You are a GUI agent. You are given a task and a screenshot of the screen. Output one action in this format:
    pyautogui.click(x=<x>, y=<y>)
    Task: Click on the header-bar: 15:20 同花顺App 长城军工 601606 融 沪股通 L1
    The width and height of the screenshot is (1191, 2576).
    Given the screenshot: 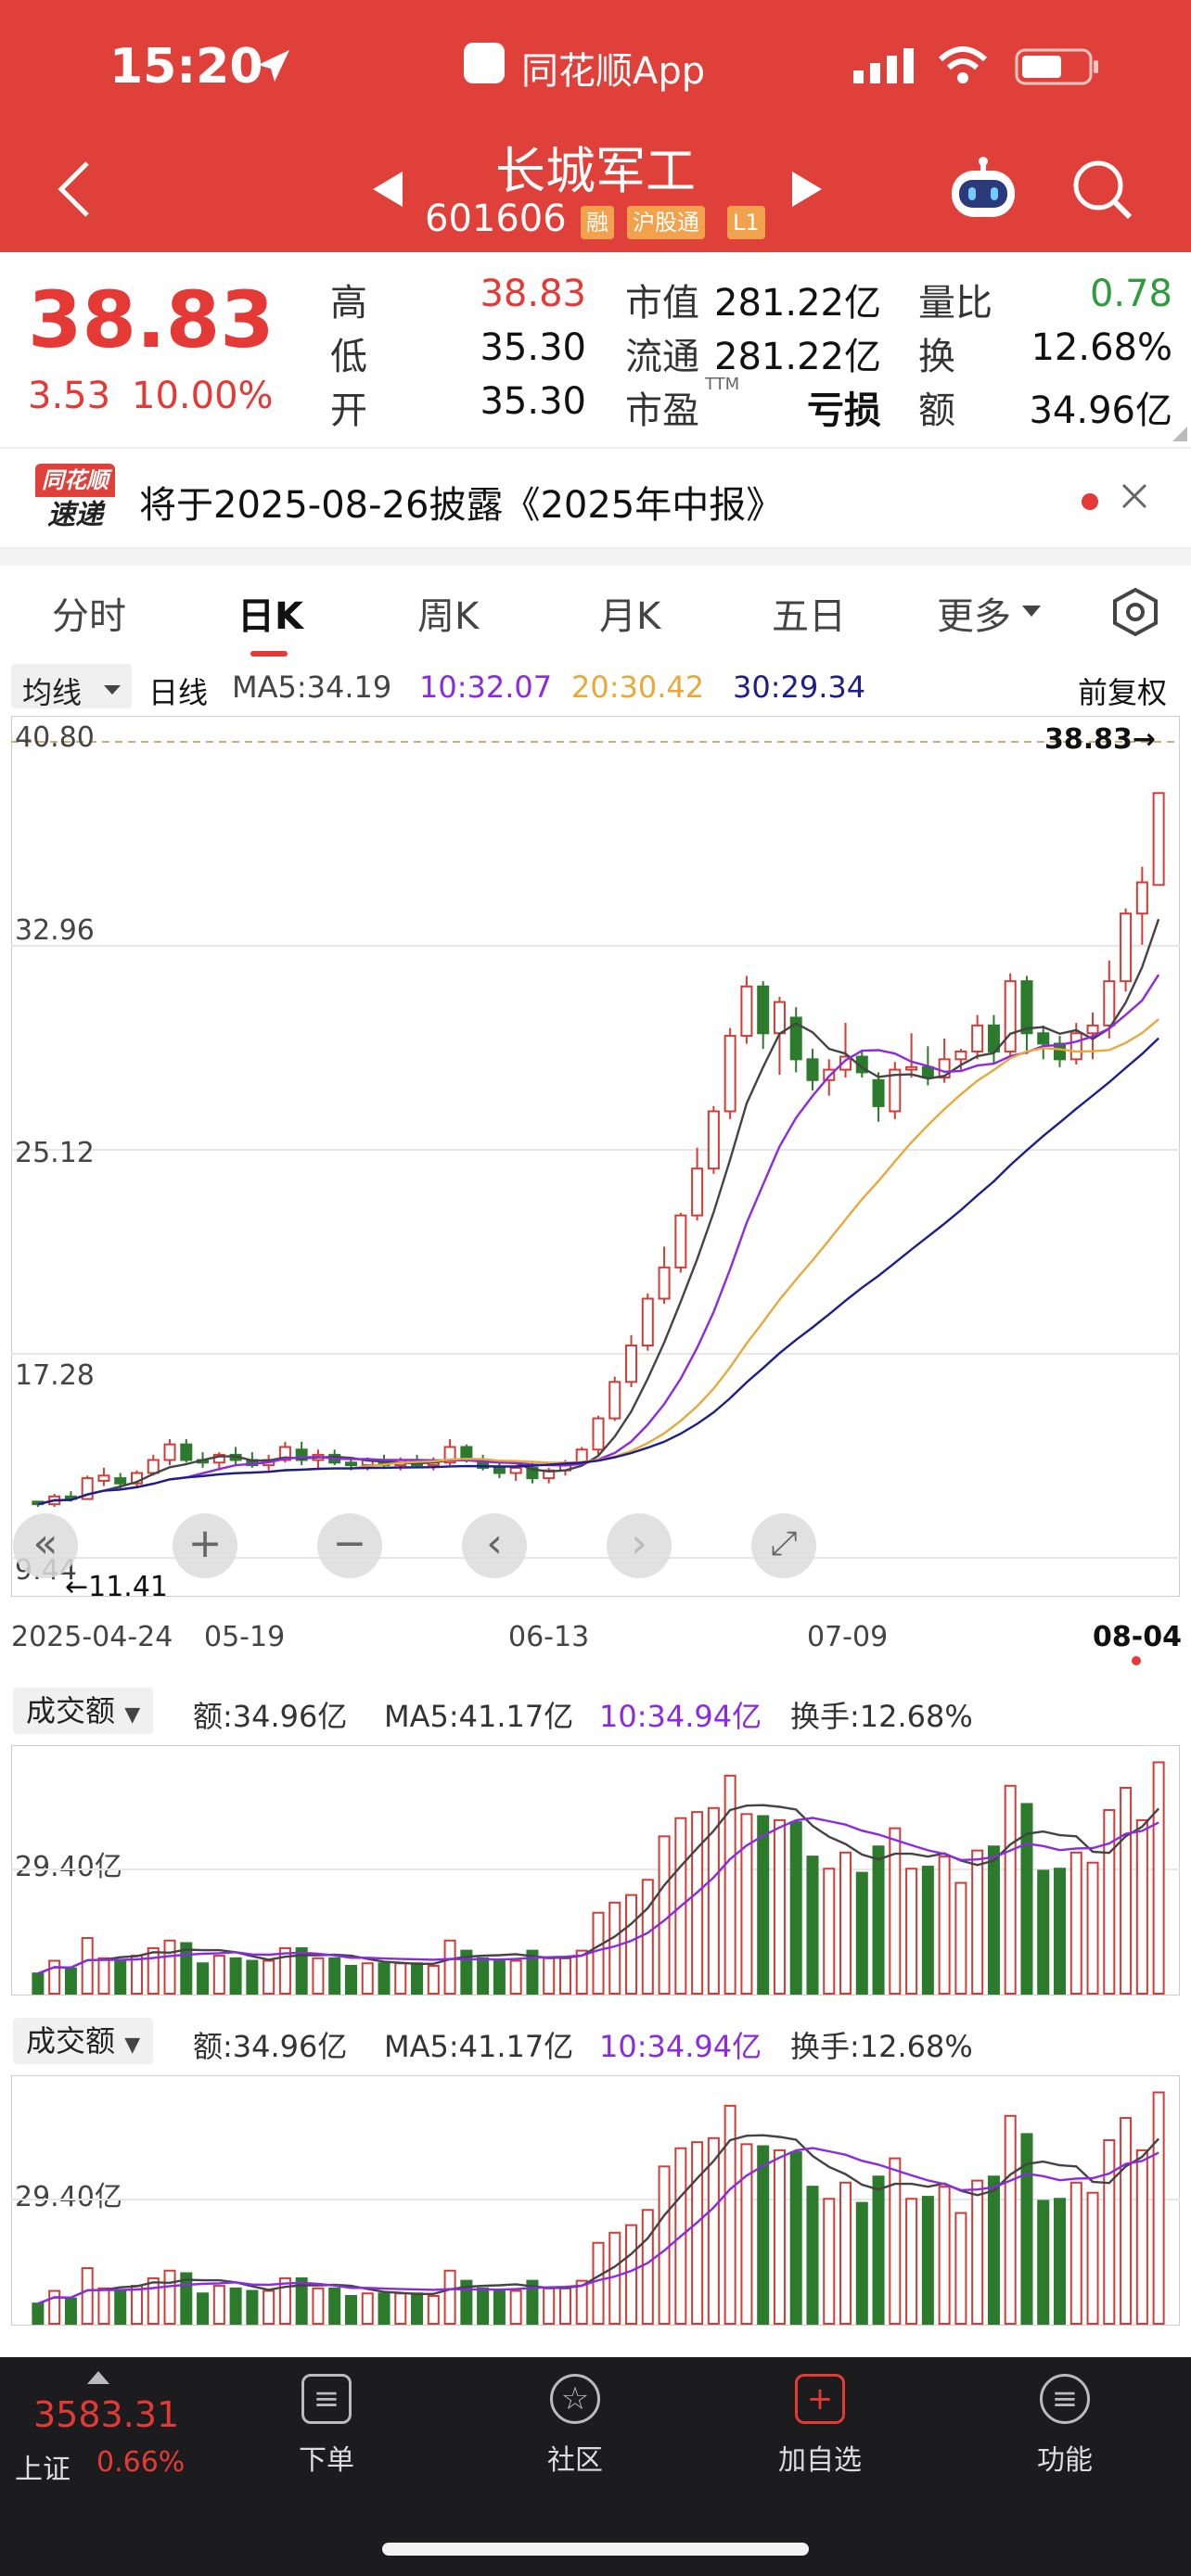 What is the action you would take?
    pyautogui.click(x=595, y=126)
    